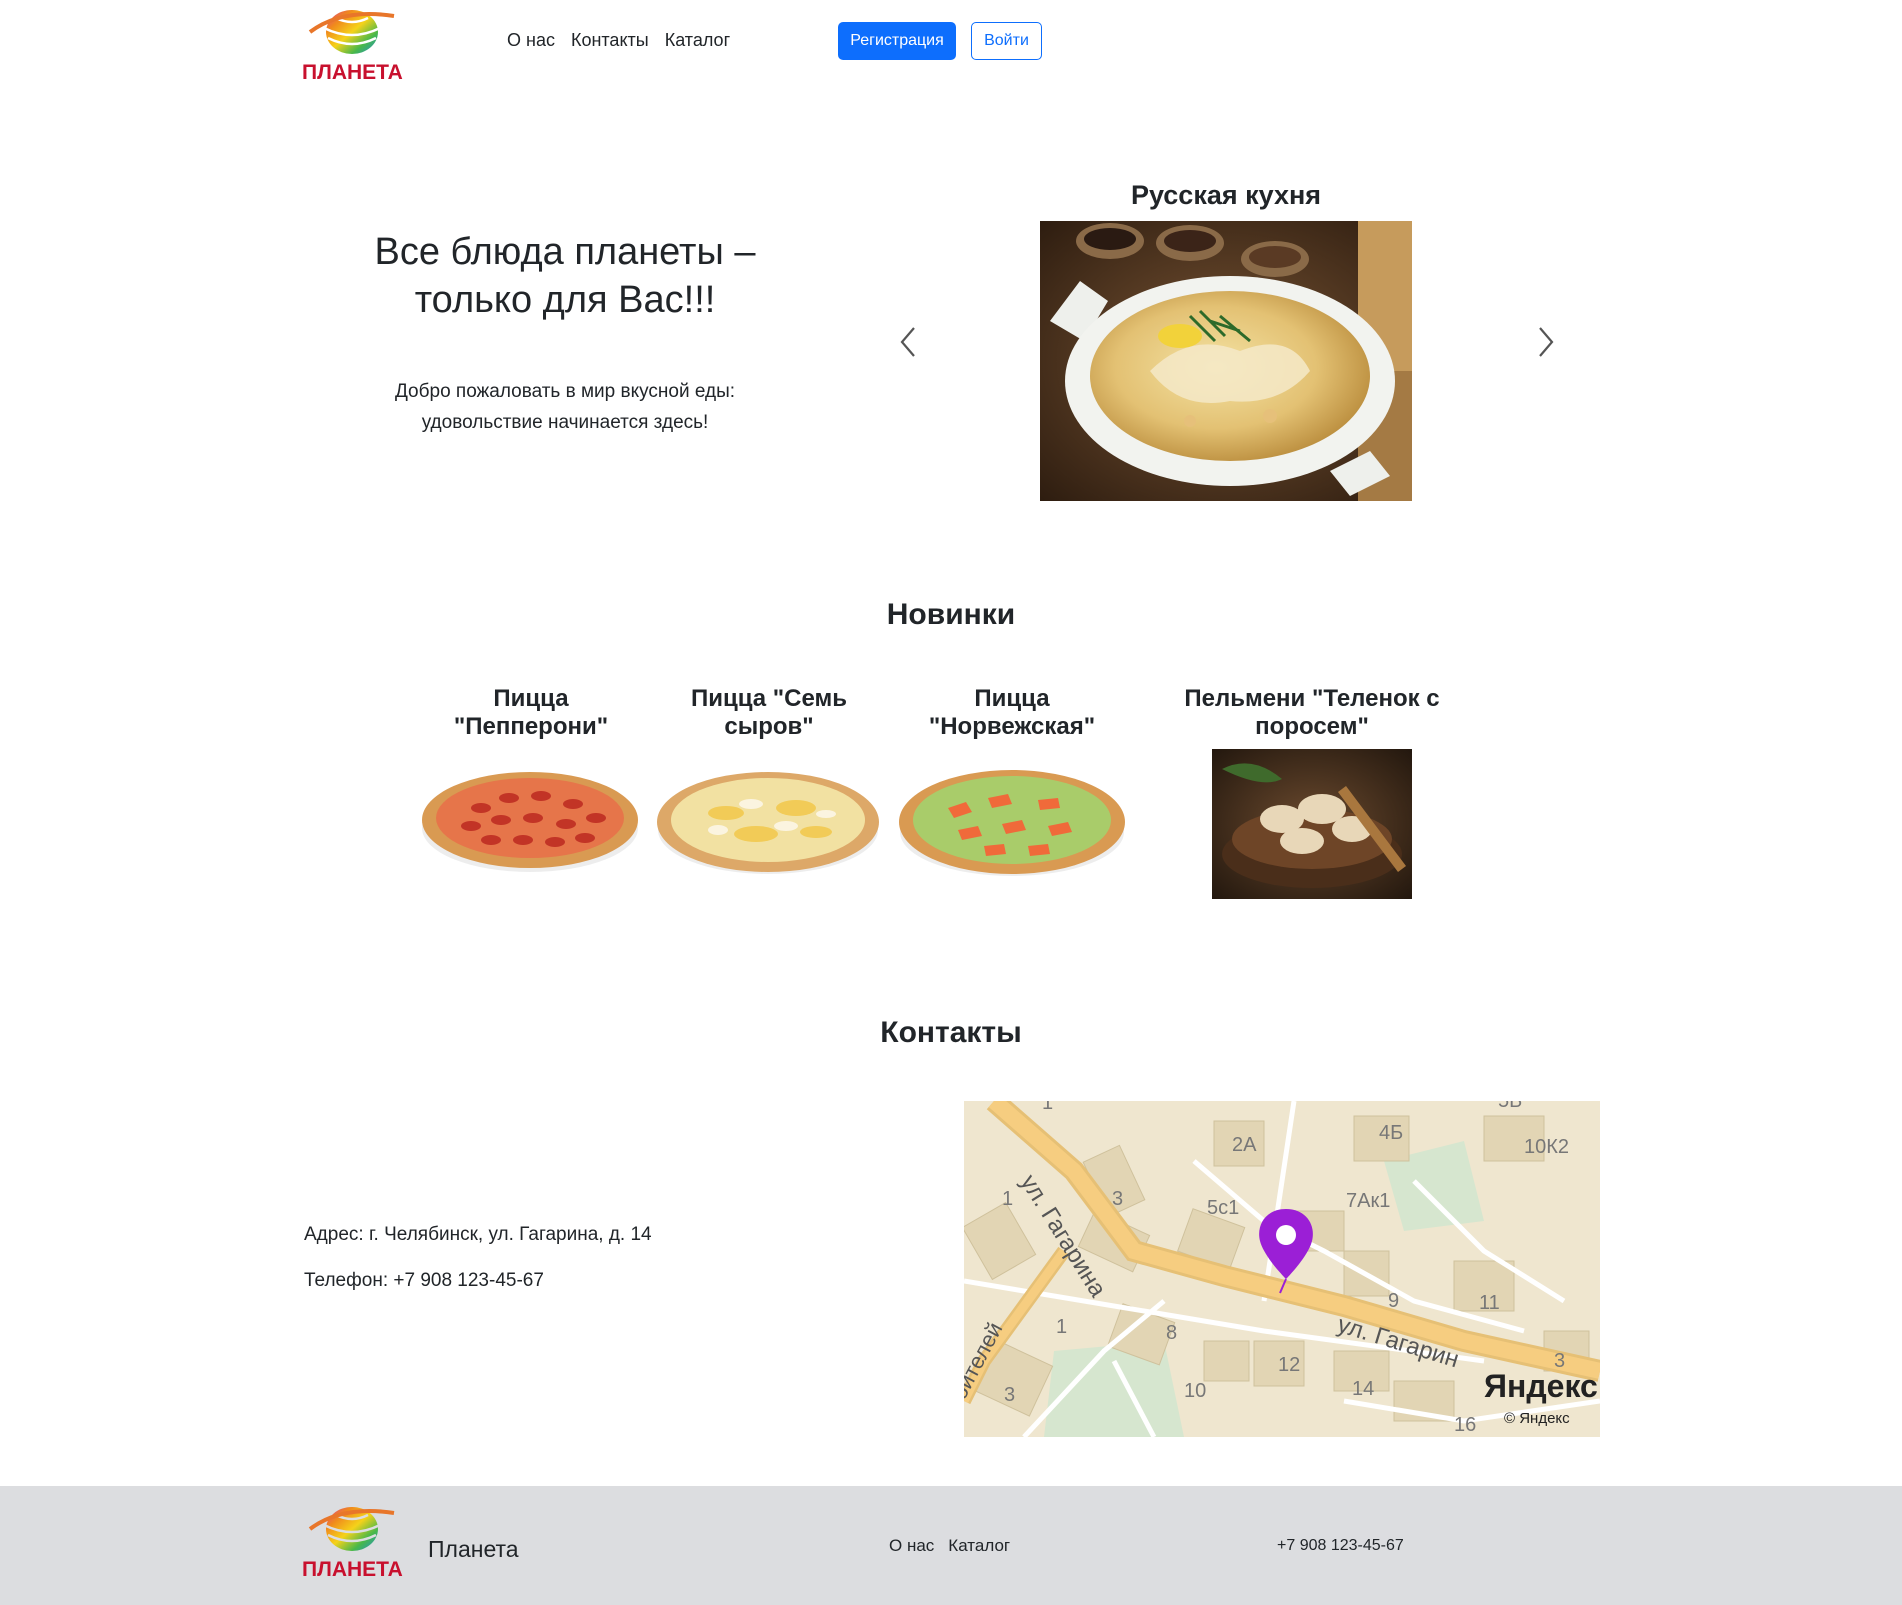  Describe the element at coordinates (769, 726) in the screenshot. I see `product-title-line2: сыров"` at that location.